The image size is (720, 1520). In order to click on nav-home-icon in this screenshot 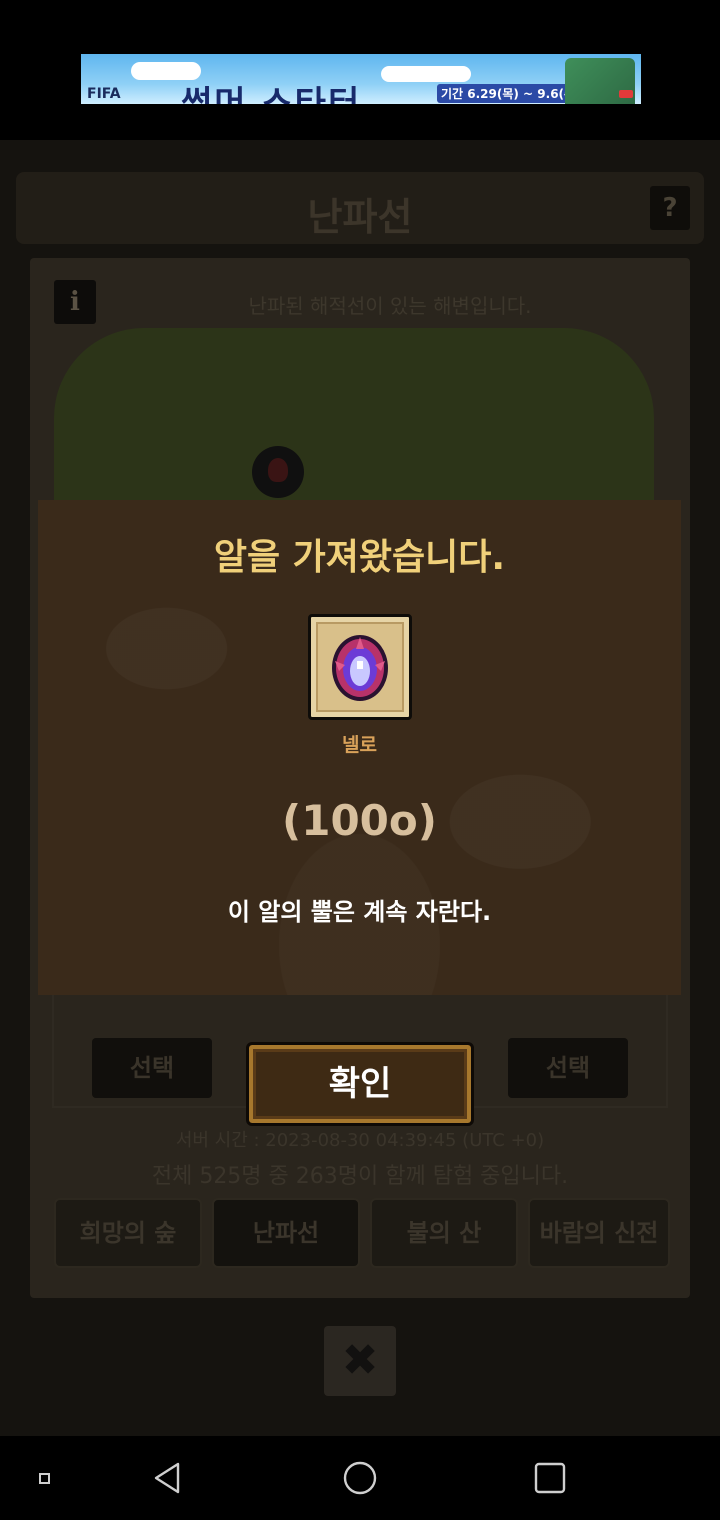, I will do `click(360, 1478)`.